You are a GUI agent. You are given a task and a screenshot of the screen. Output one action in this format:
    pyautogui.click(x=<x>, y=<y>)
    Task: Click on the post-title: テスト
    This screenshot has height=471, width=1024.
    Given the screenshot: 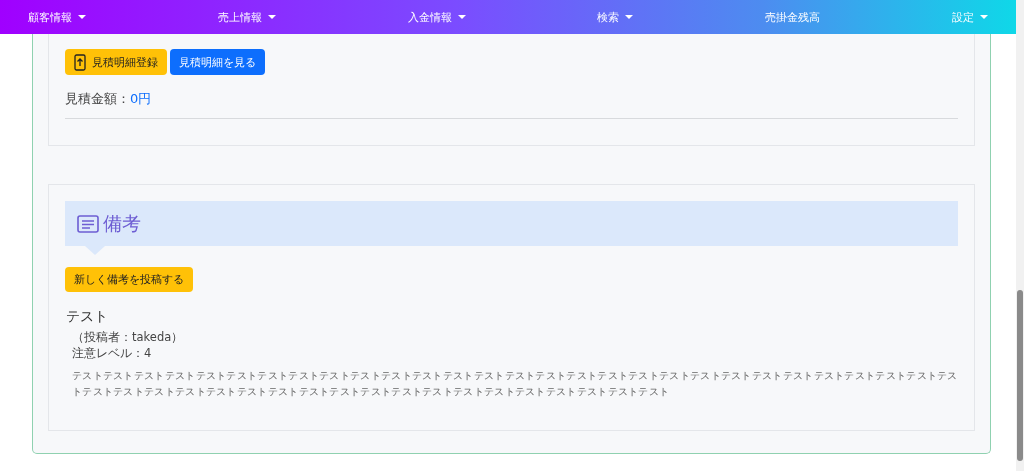 What is the action you would take?
    pyautogui.click(x=87, y=317)
    